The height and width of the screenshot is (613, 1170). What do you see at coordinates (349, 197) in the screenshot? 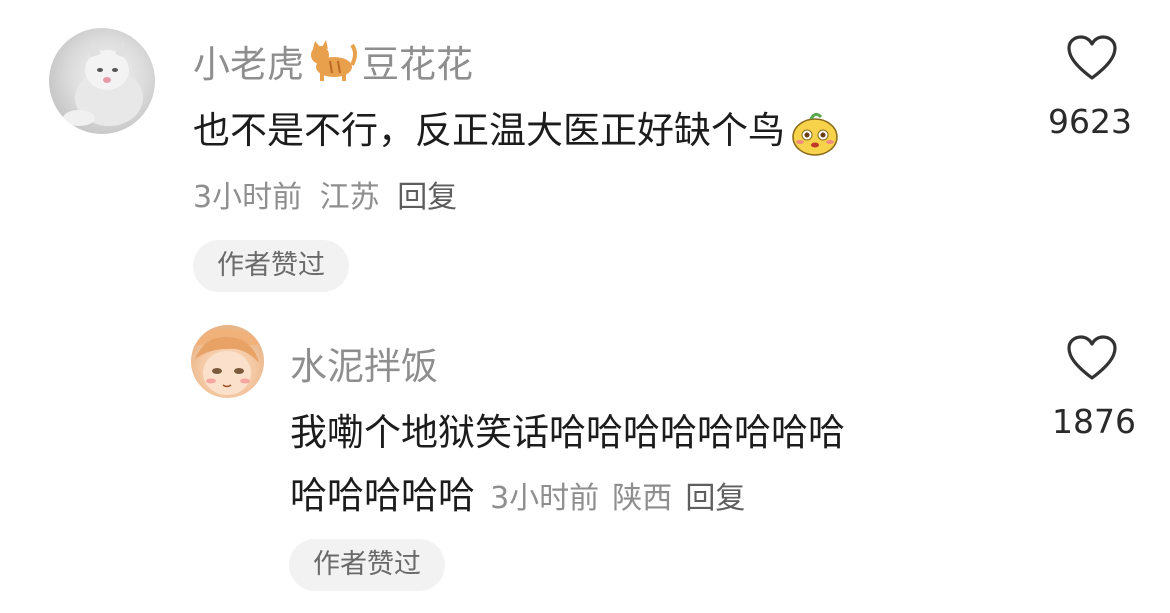
I see `comment-location: 江苏` at bounding box center [349, 197].